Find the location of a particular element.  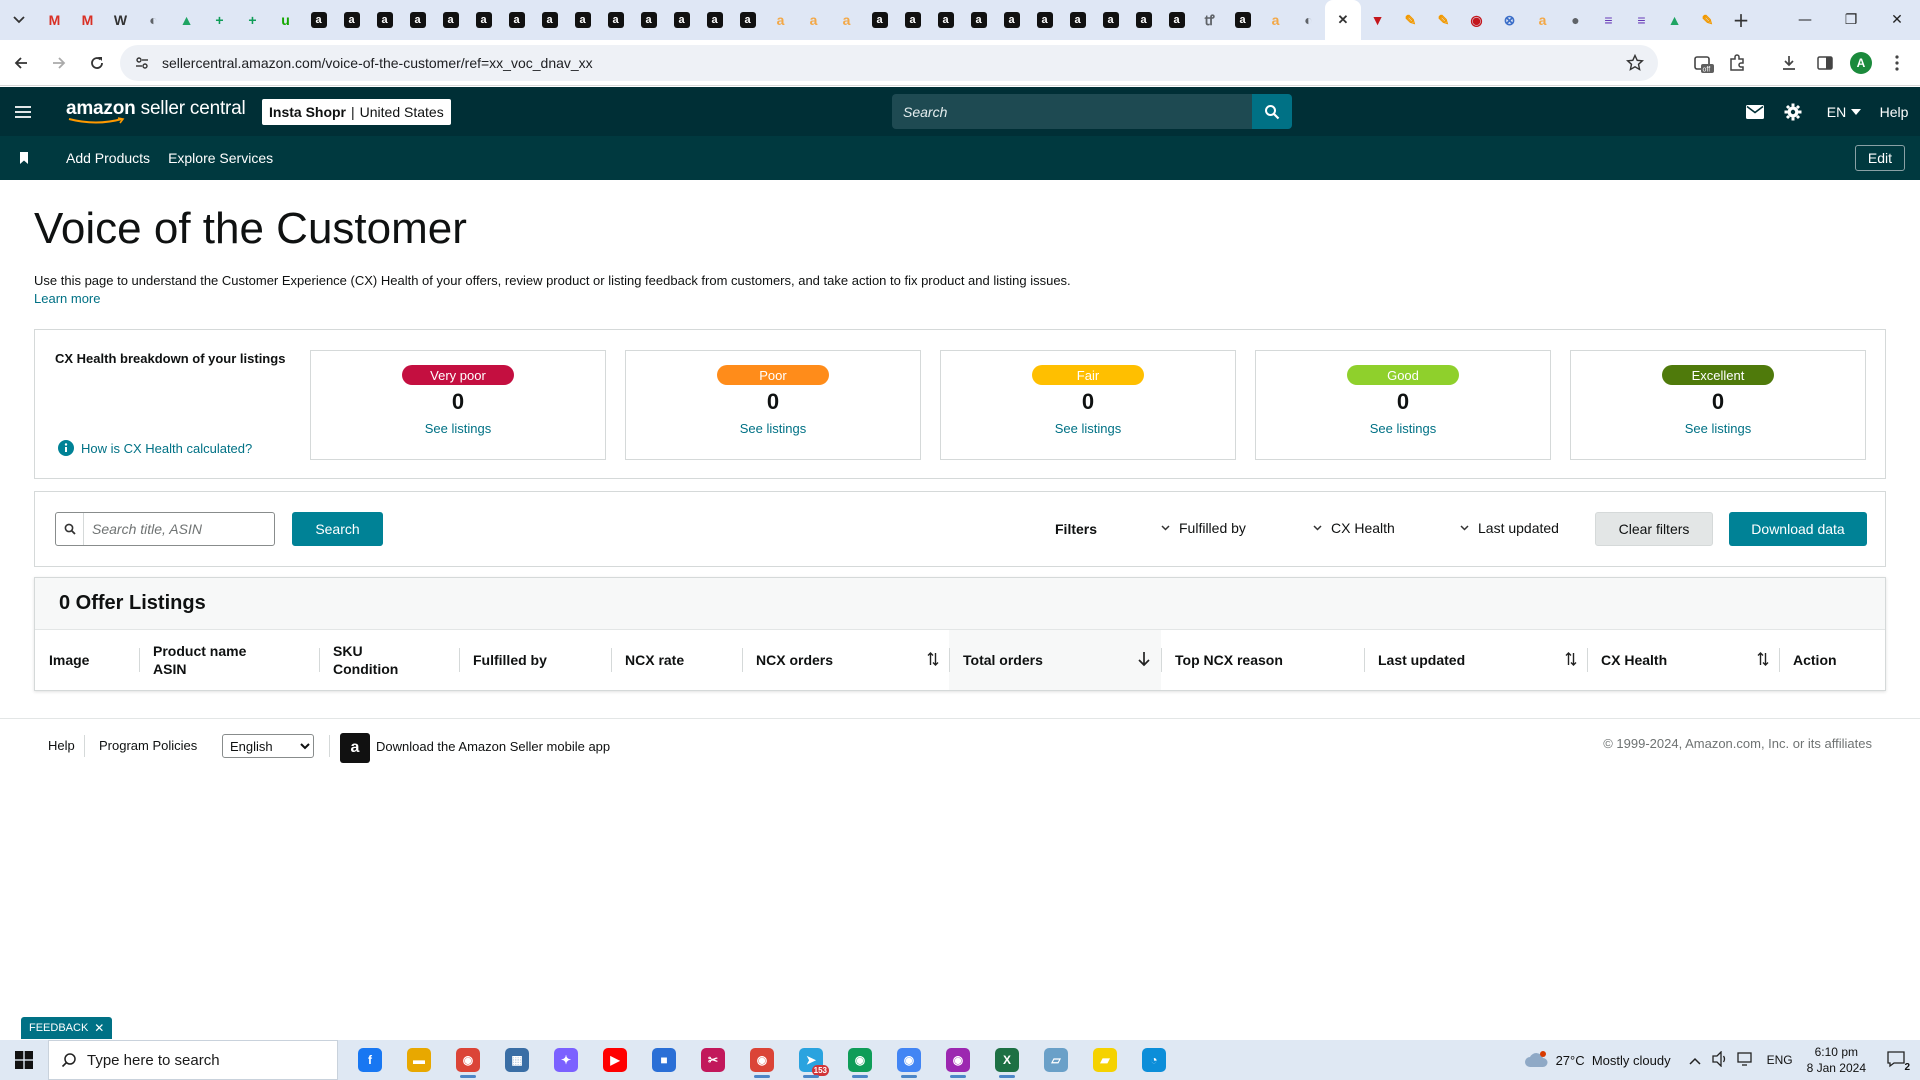

volume-icon is located at coordinates (1720, 1059).